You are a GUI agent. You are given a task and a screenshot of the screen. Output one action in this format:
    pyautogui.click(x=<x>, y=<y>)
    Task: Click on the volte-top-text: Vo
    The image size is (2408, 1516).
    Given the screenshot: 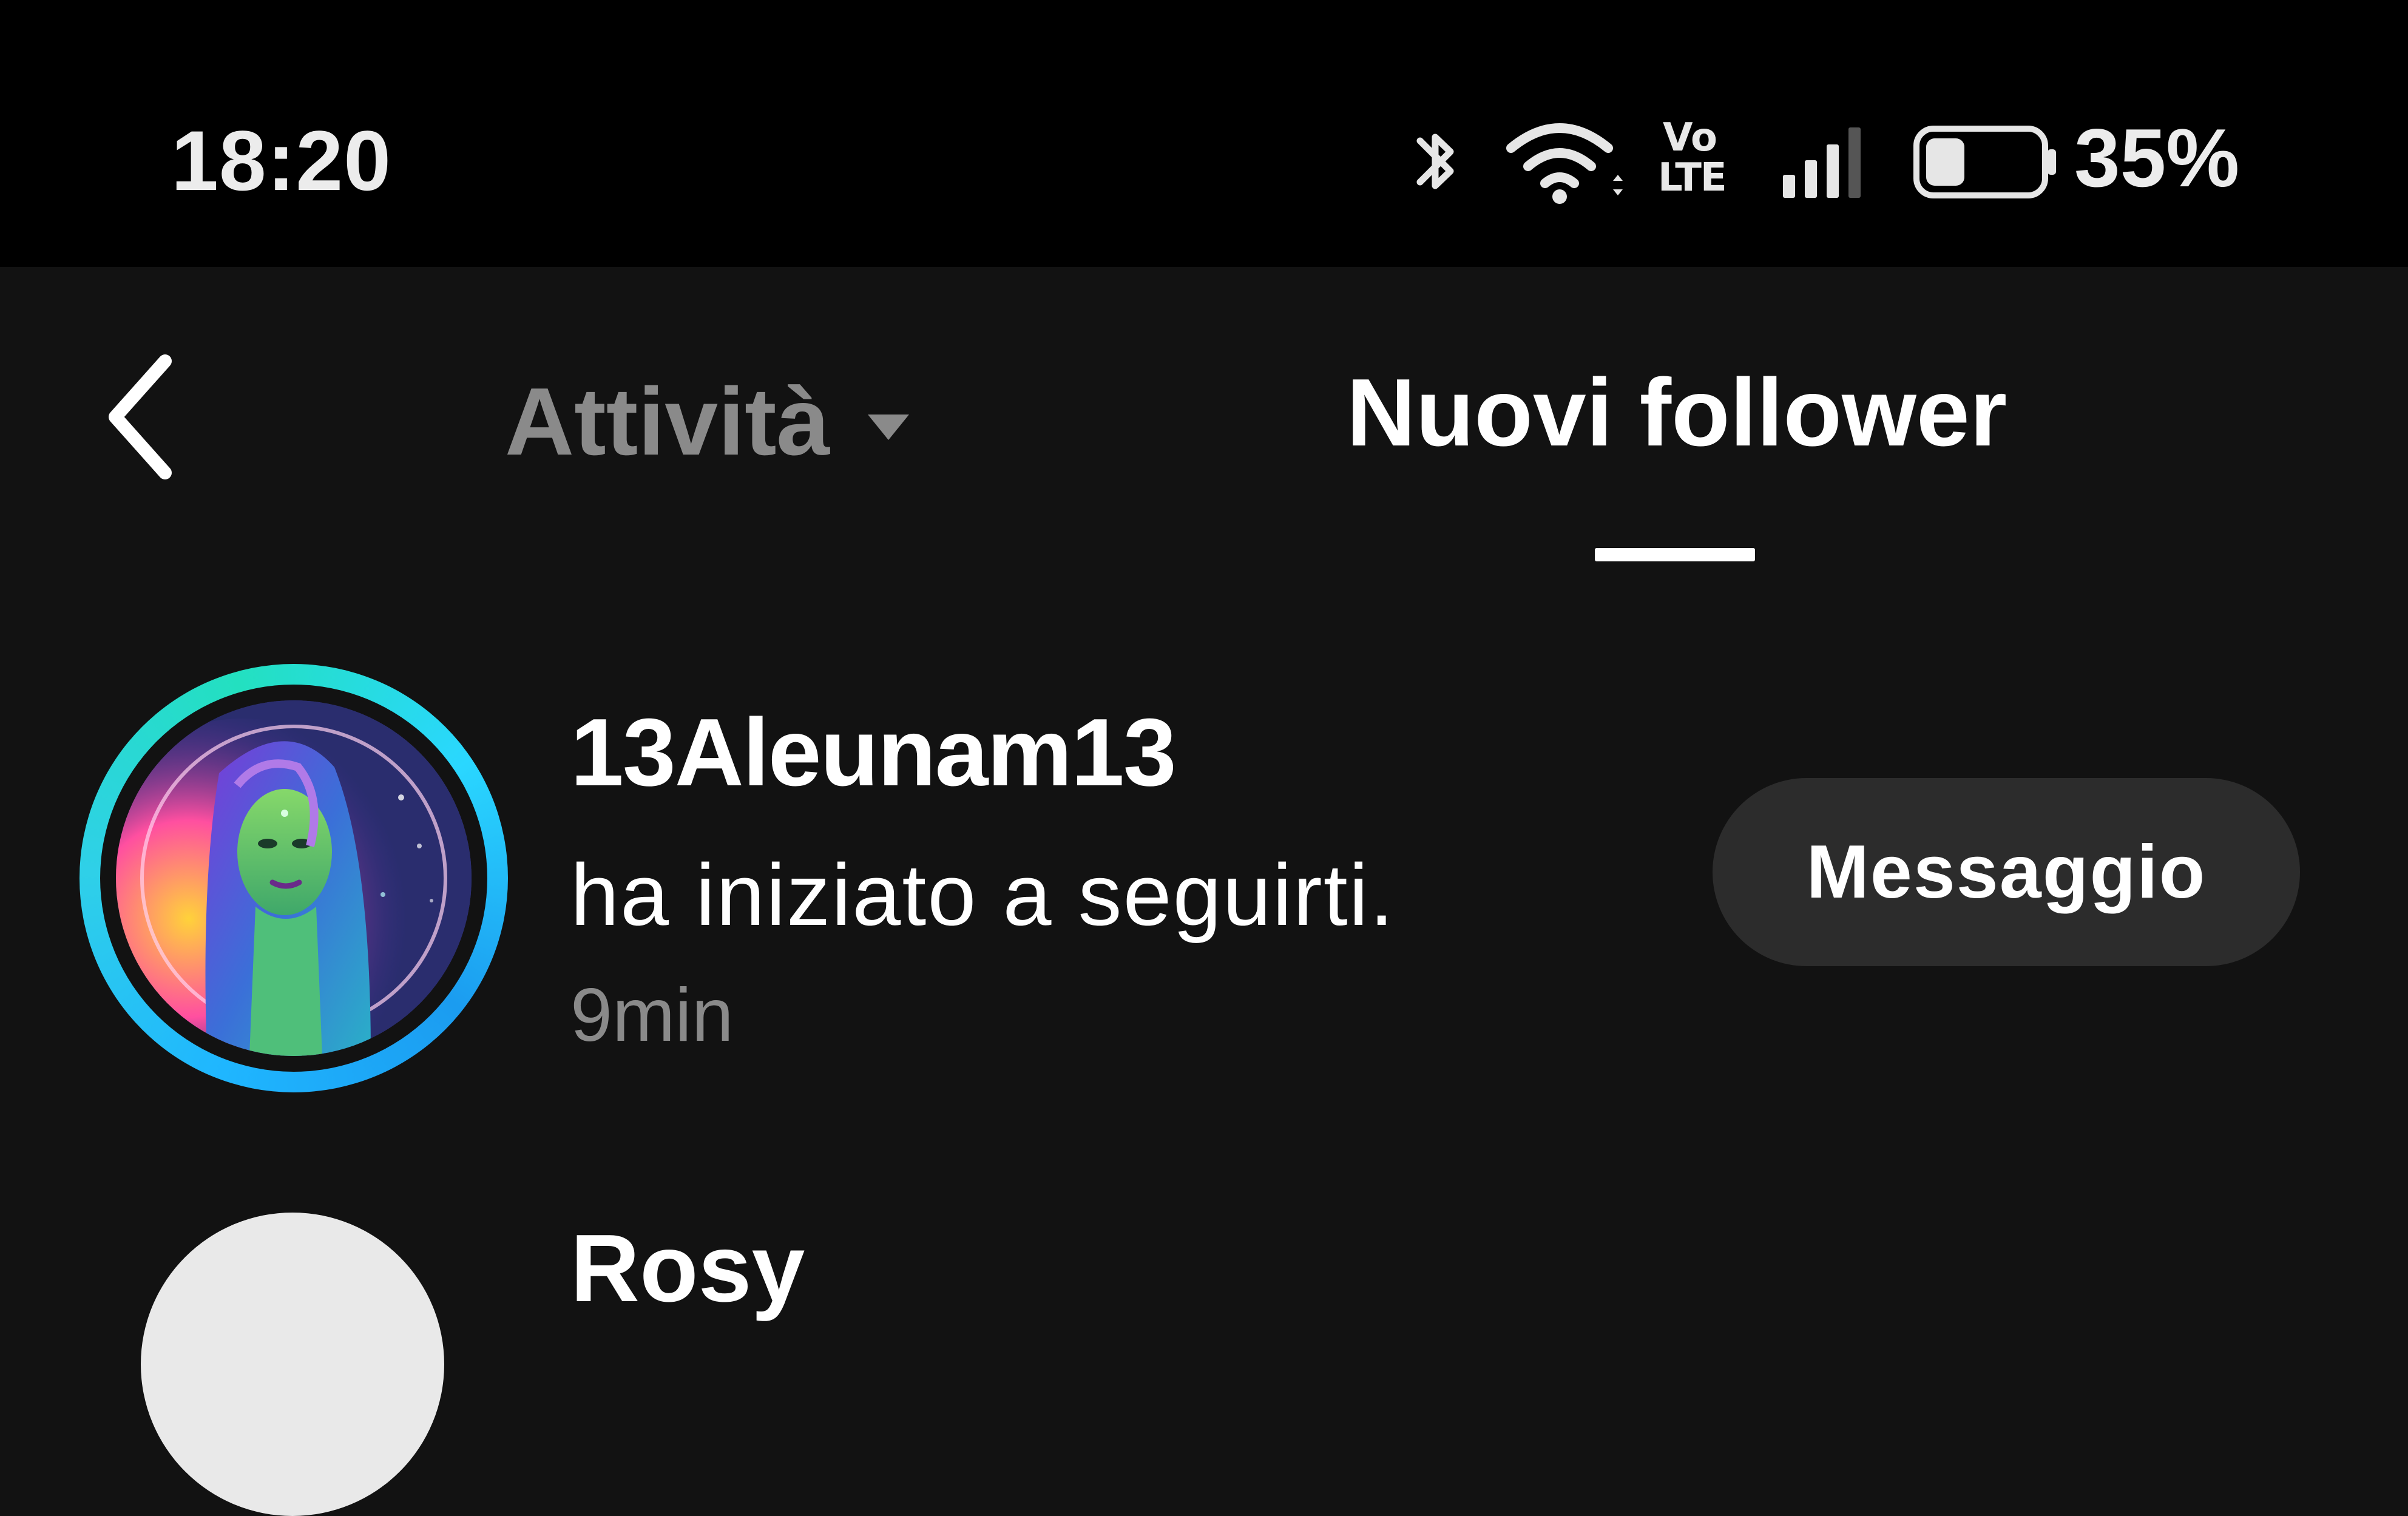 What is the action you would take?
    pyautogui.click(x=1690, y=137)
    